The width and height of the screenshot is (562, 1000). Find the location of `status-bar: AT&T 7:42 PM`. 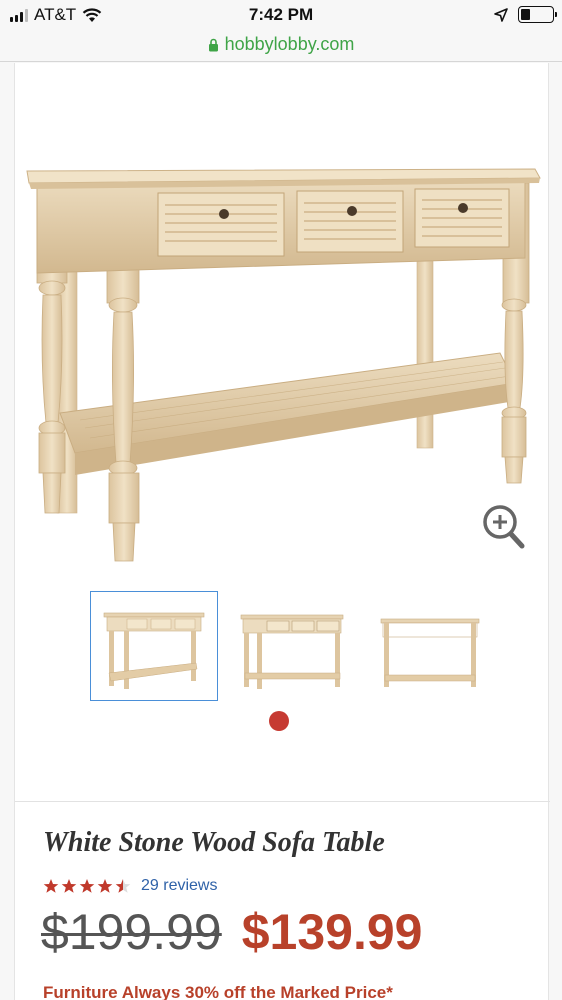

status-bar: AT&T 7:42 PM is located at coordinates (281, 15).